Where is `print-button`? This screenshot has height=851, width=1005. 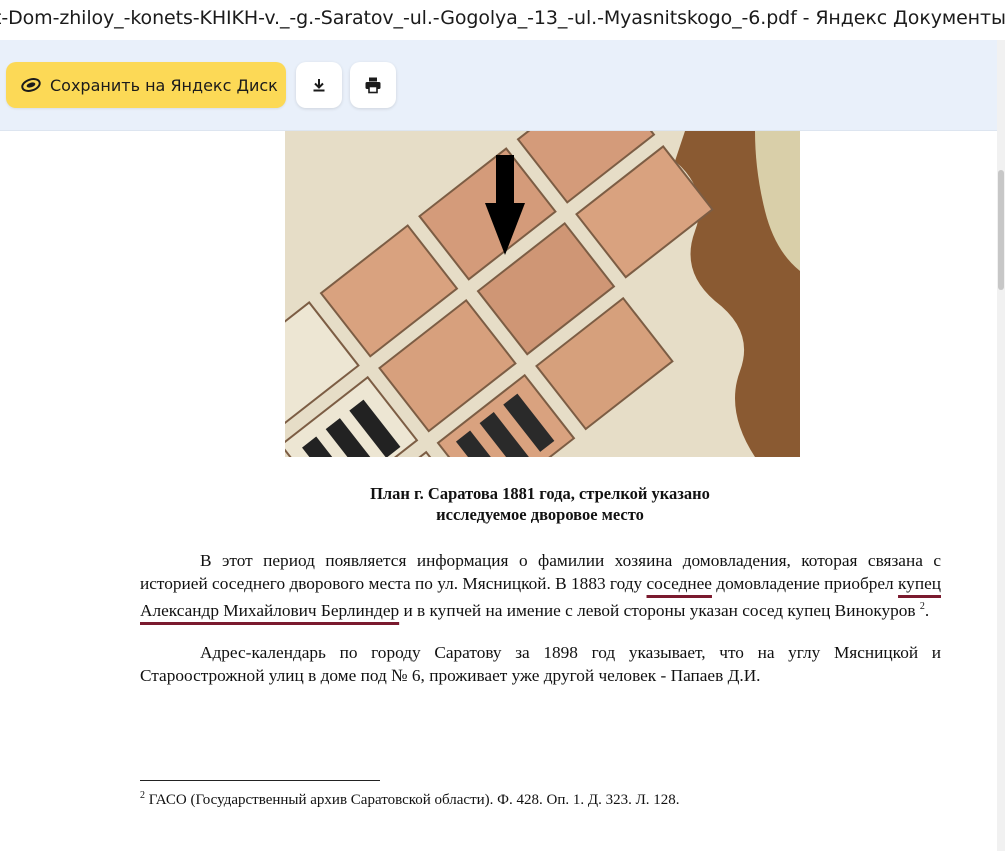
print-button is located at coordinates (373, 85).